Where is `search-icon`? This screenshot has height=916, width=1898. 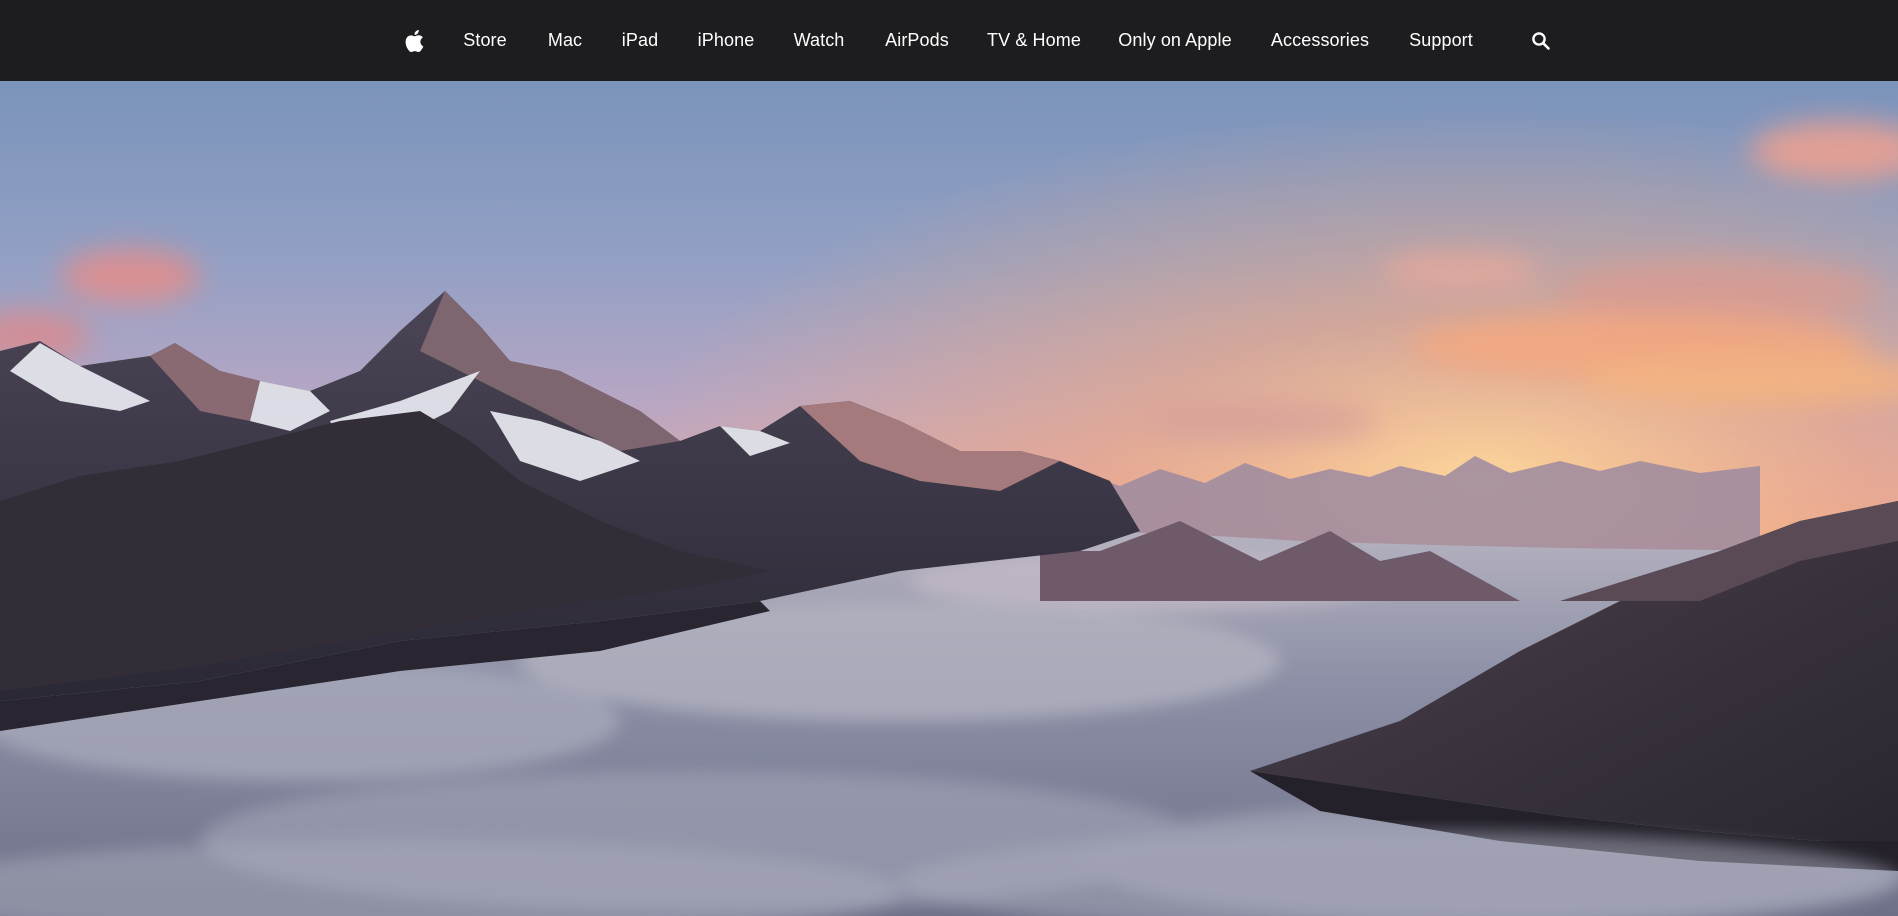 search-icon is located at coordinates (1541, 40).